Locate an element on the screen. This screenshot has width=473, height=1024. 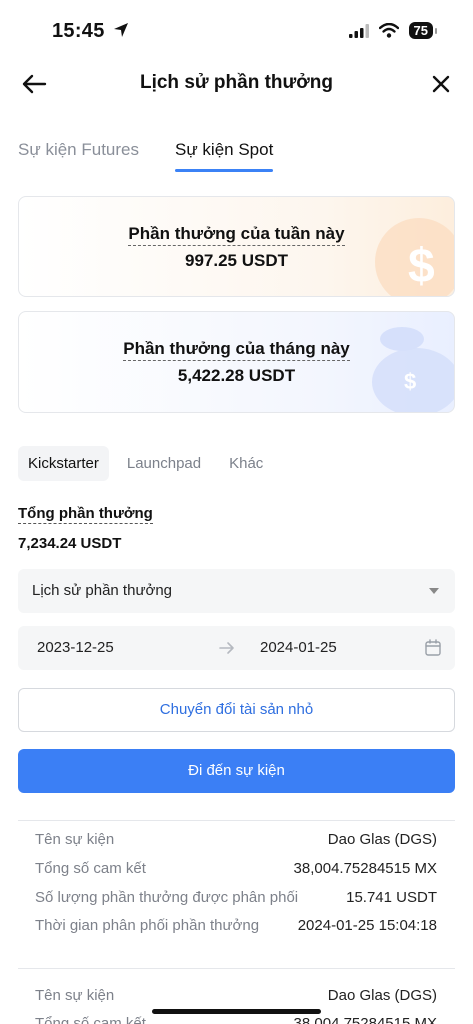
event-tabs: Sự kiện Futures Sự kiện Spot is located at coordinates (146, 156).